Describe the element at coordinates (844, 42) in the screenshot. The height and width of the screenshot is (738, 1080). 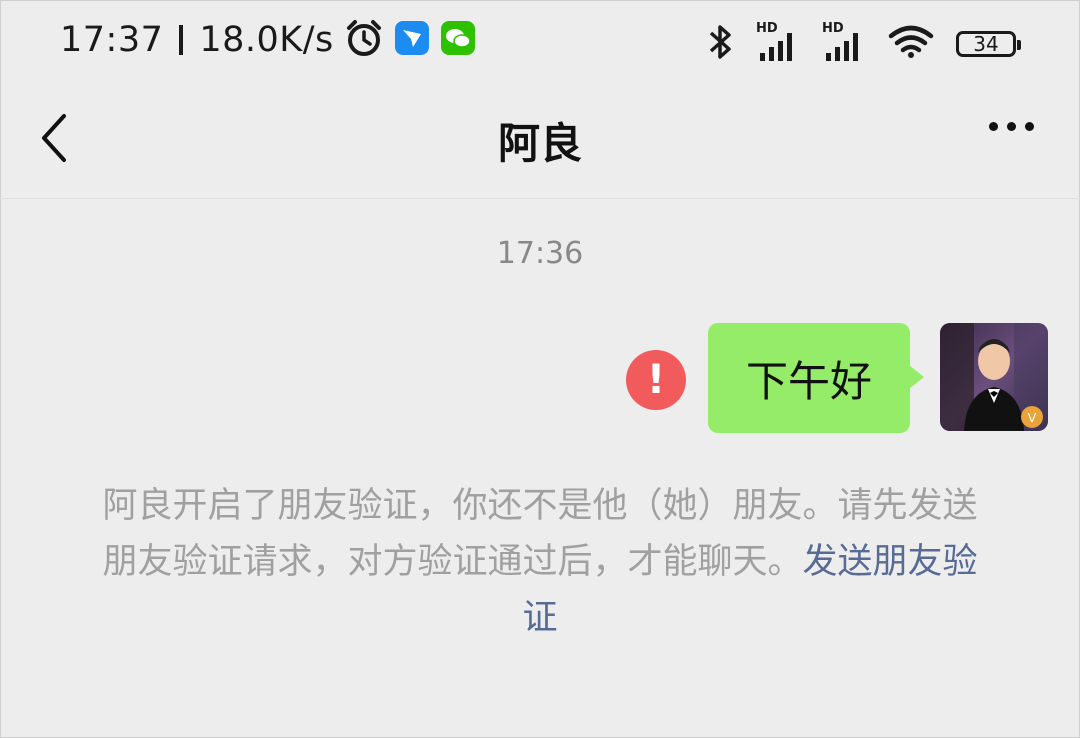
I see `signal-icon-2: HD` at that location.